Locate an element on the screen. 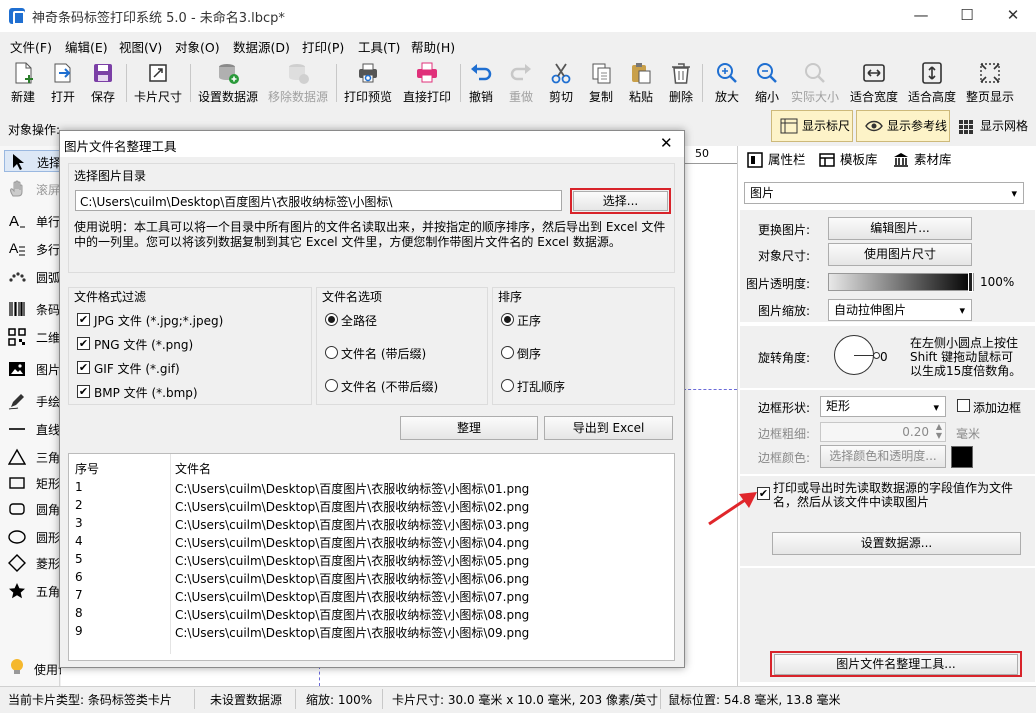 The width and height of the screenshot is (1036, 713). filter-gif-checkbox: ✔ is located at coordinates (83, 367).